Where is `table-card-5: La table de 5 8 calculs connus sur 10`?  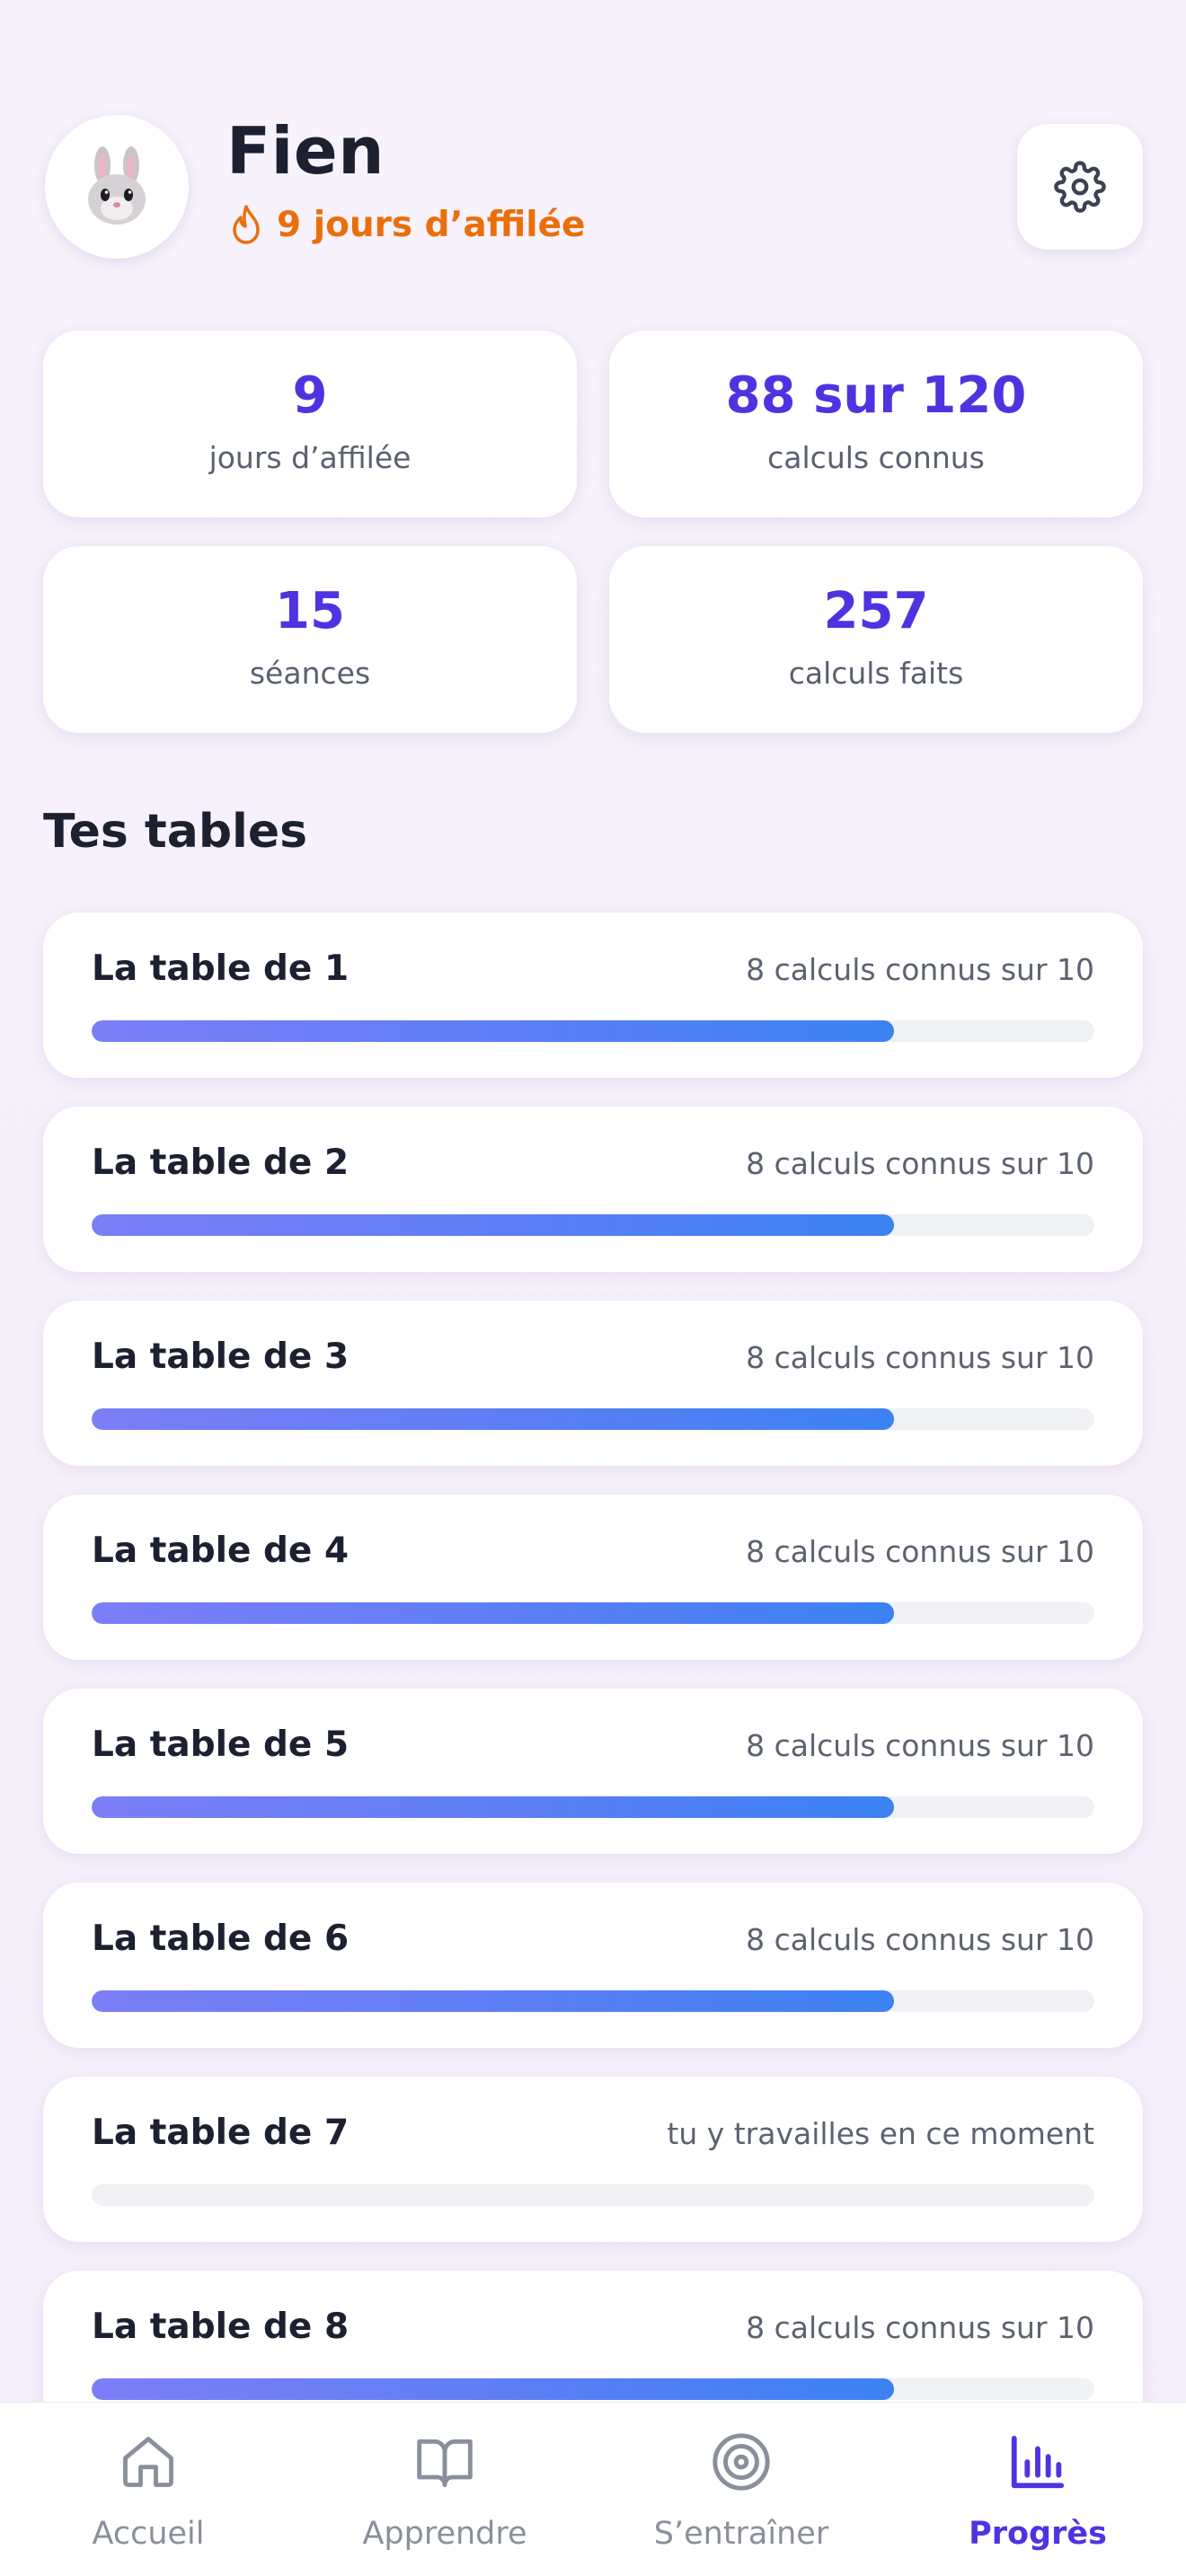 table-card-5: La table de 5 8 calculs connus sur 10 is located at coordinates (593, 1771).